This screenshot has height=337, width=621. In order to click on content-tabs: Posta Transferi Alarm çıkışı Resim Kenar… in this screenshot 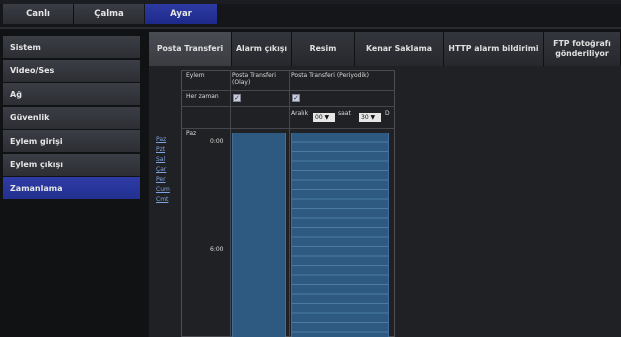, I will do `click(385, 49)`.